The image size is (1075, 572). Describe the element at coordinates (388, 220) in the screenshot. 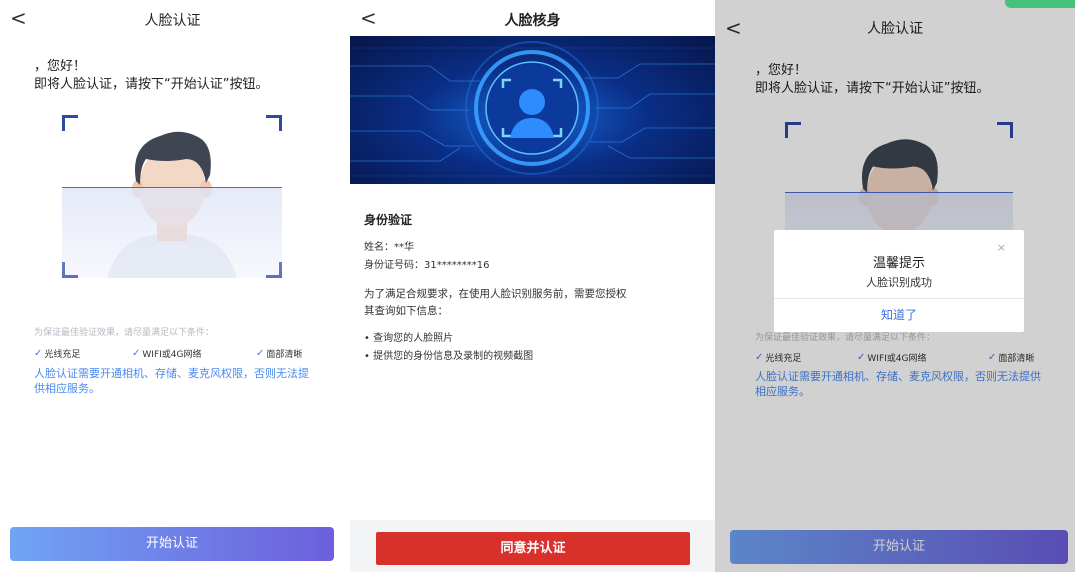

I see `section-title: 身份验证` at that location.